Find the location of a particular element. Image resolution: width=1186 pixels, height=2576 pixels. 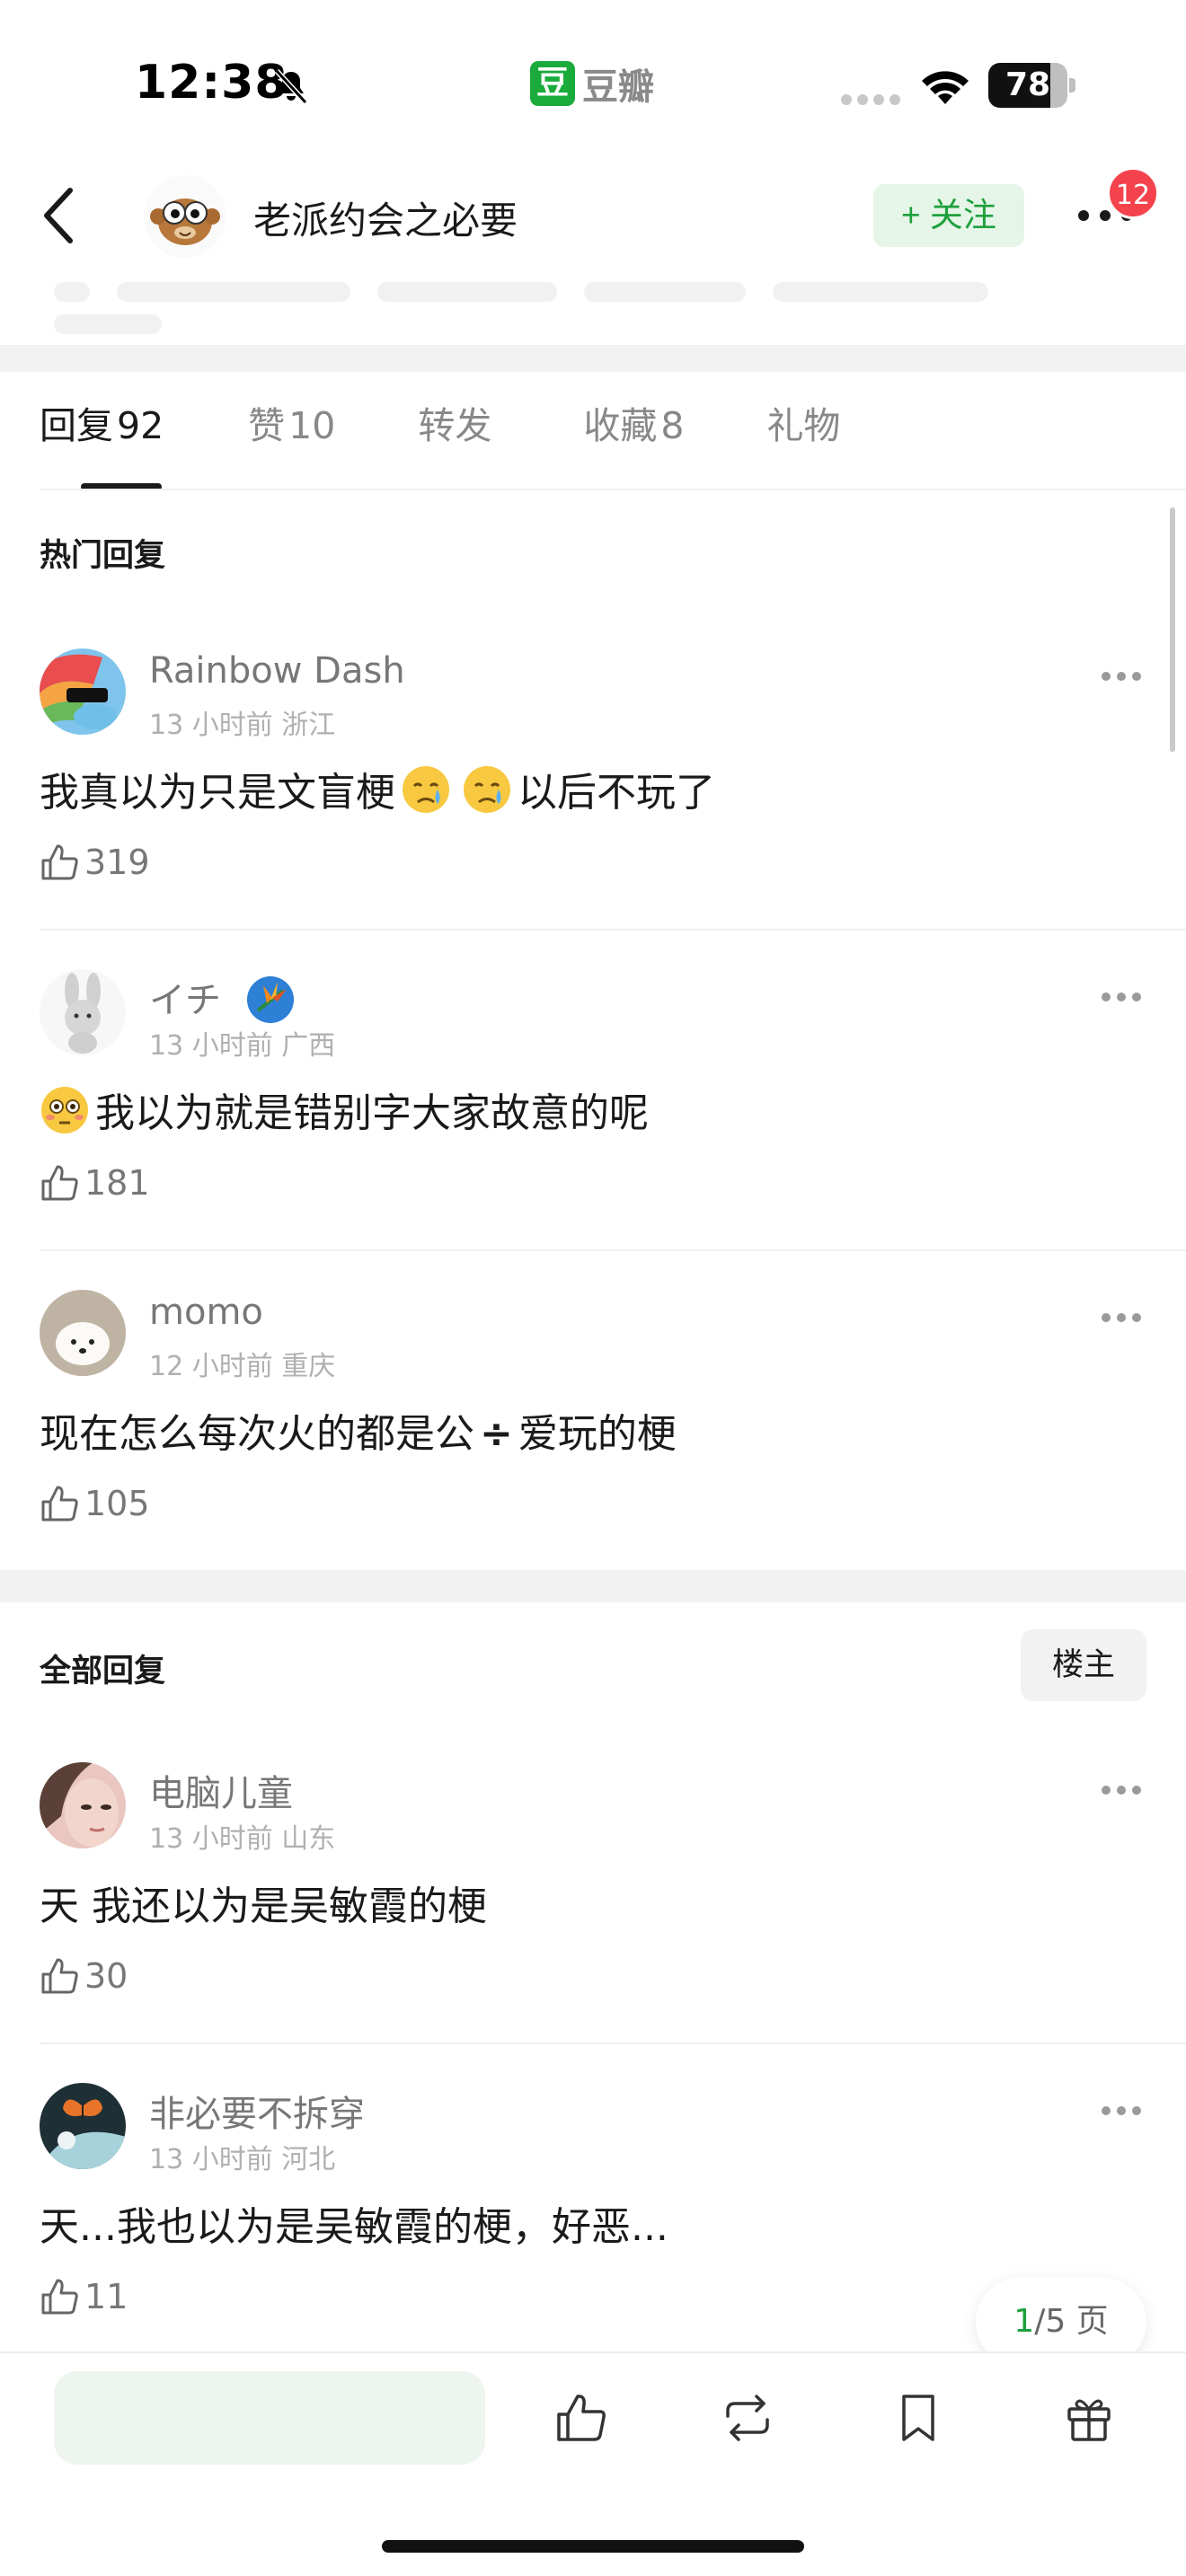

comment-input is located at coordinates (269, 2418).